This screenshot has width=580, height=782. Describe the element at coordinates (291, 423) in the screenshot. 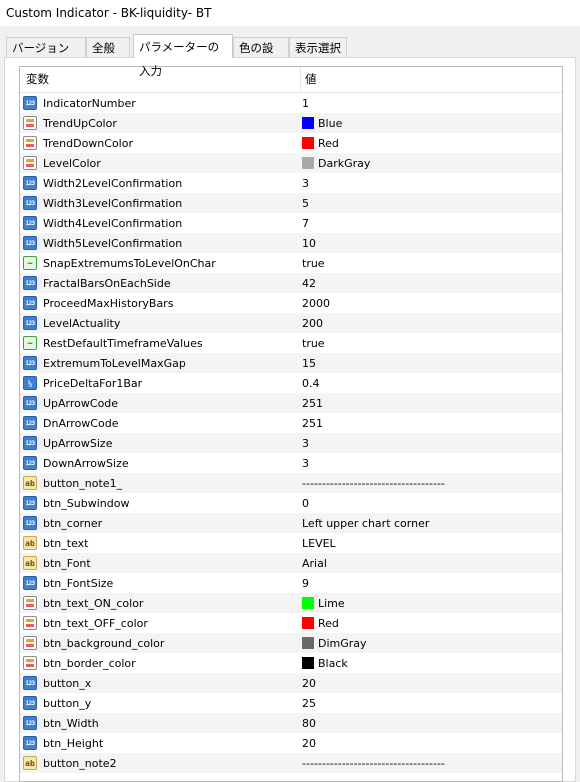

I see `table-row: 123 DnArrowCode 251` at that location.